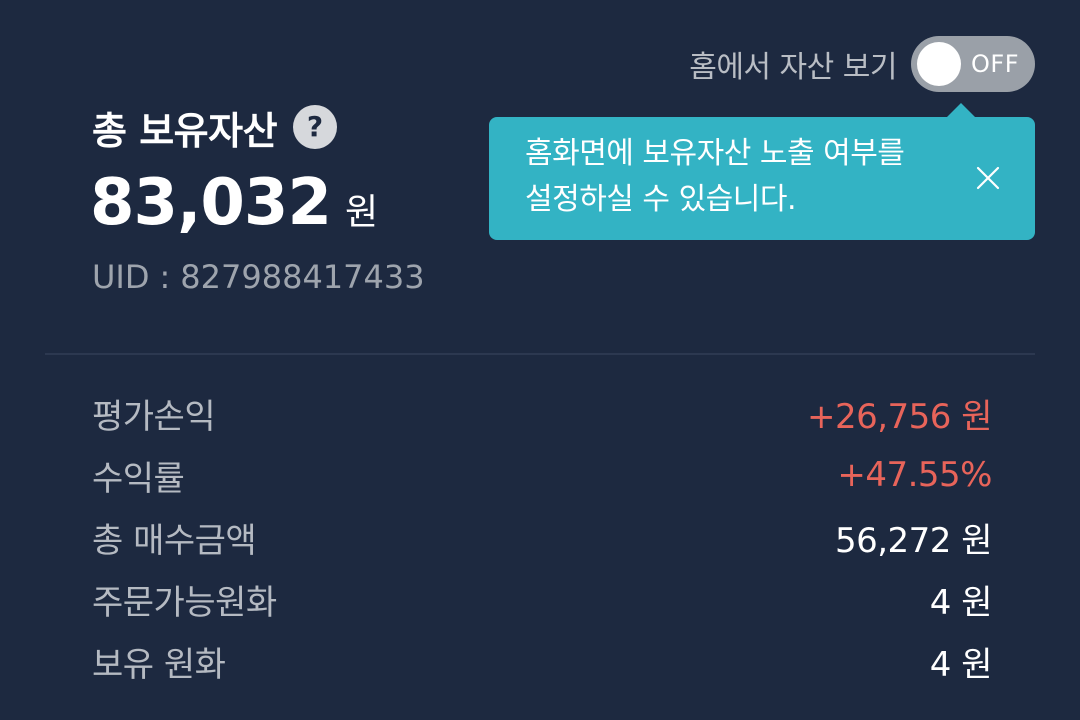 This screenshot has height=720, width=1080. What do you see at coordinates (899, 416) in the screenshot?
I see `stat-value: +26,756 원` at bounding box center [899, 416].